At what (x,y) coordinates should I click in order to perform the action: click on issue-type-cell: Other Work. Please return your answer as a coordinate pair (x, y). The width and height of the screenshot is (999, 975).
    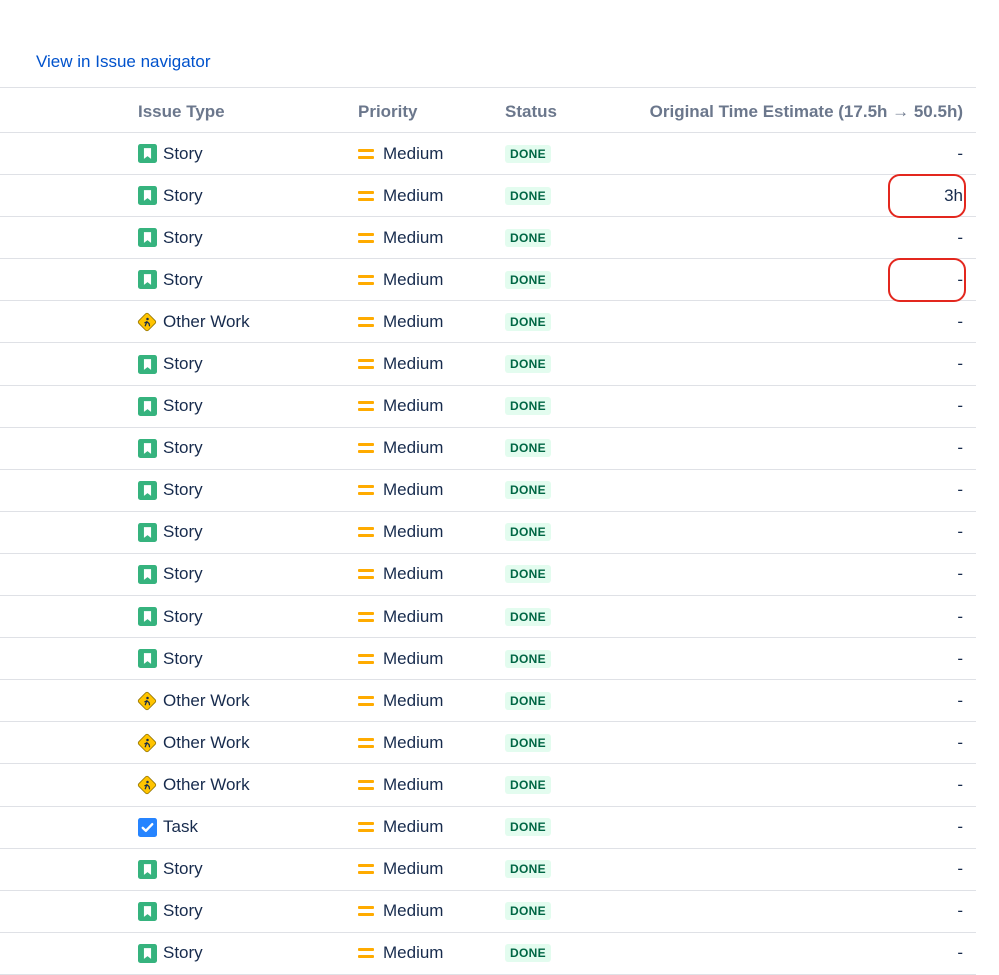
    Looking at the image, I should click on (193, 321).